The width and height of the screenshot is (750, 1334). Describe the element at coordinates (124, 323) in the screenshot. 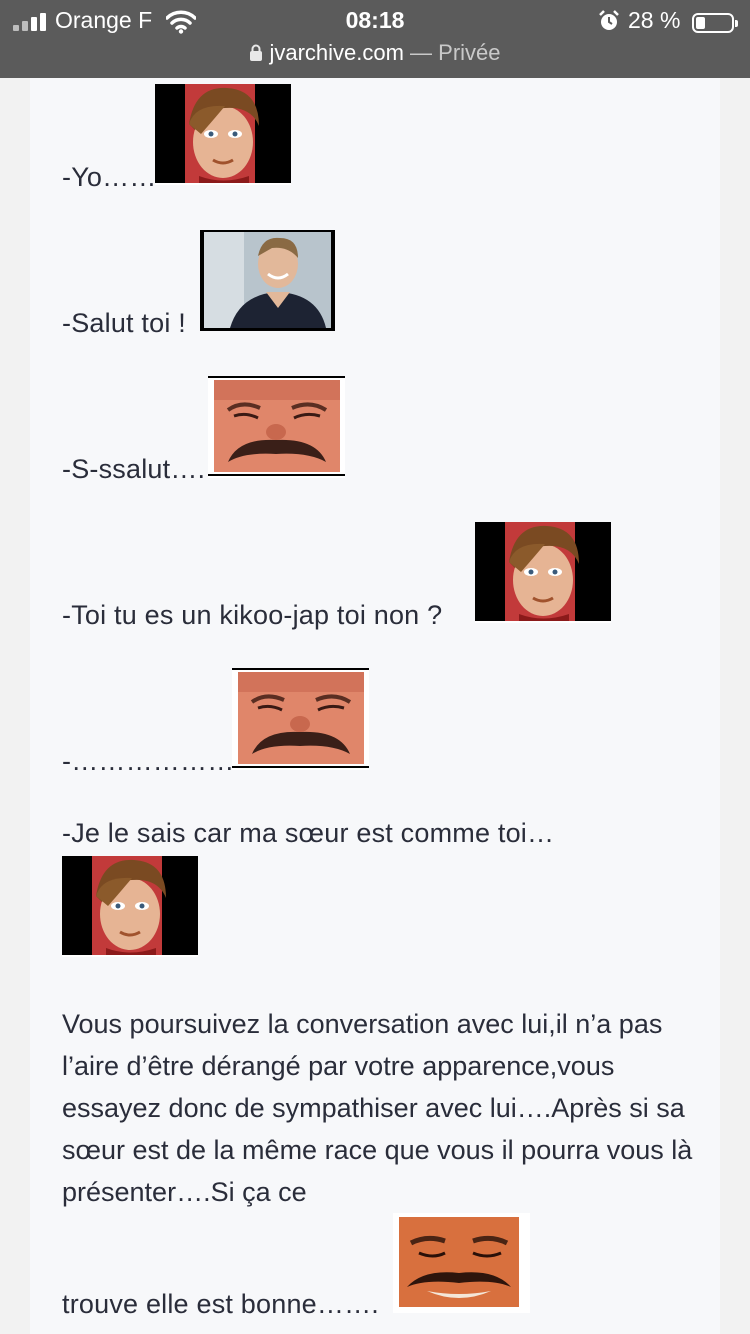

I see `dialogue-line: -Salut toi !` at that location.